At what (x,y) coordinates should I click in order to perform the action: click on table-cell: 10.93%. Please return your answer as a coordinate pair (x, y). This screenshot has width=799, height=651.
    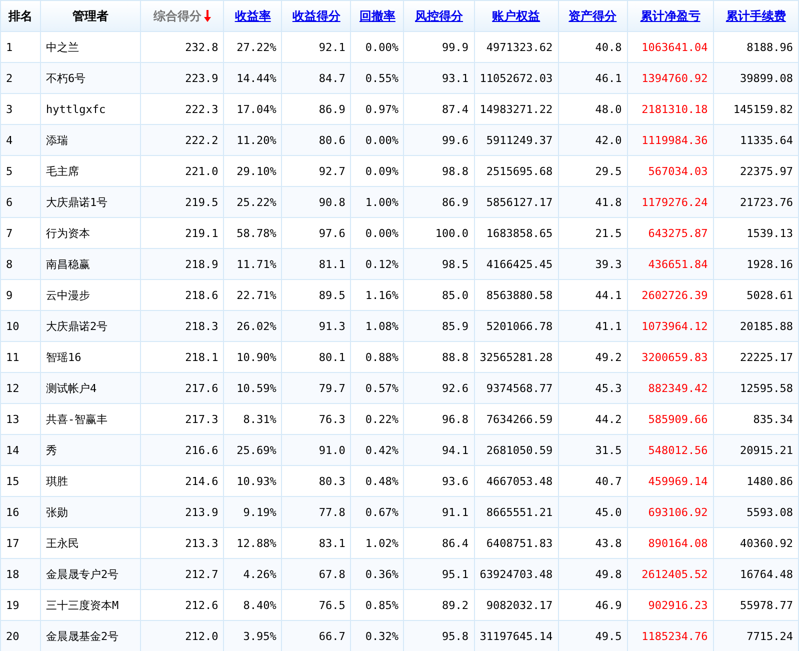
    Looking at the image, I should click on (253, 481).